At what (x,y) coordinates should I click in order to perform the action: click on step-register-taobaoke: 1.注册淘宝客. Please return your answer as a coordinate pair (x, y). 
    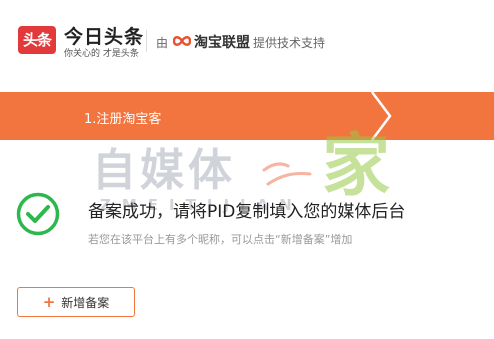
    Looking at the image, I should click on (122, 117).